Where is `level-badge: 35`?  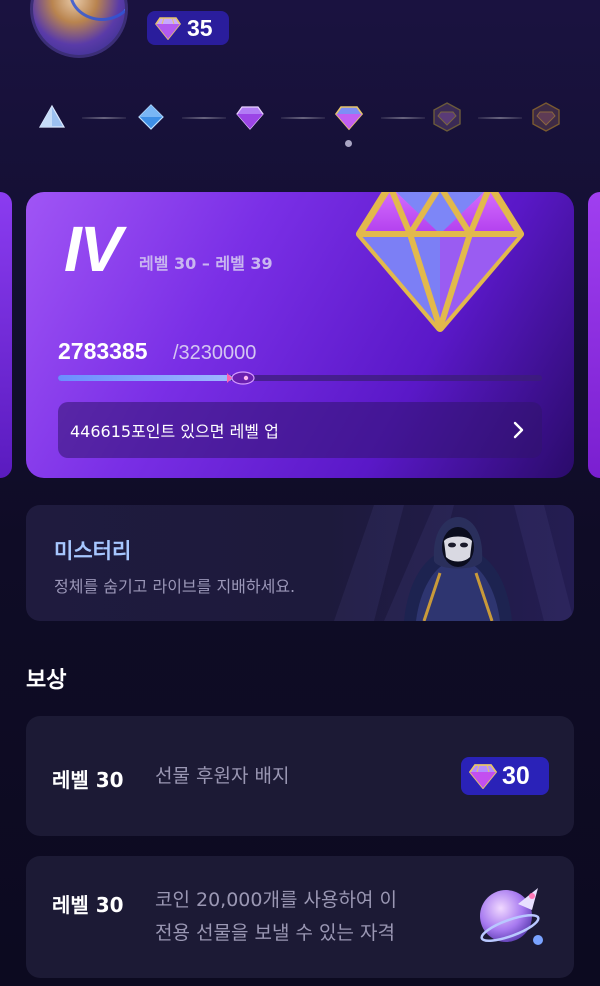 level-badge: 35 is located at coordinates (188, 28).